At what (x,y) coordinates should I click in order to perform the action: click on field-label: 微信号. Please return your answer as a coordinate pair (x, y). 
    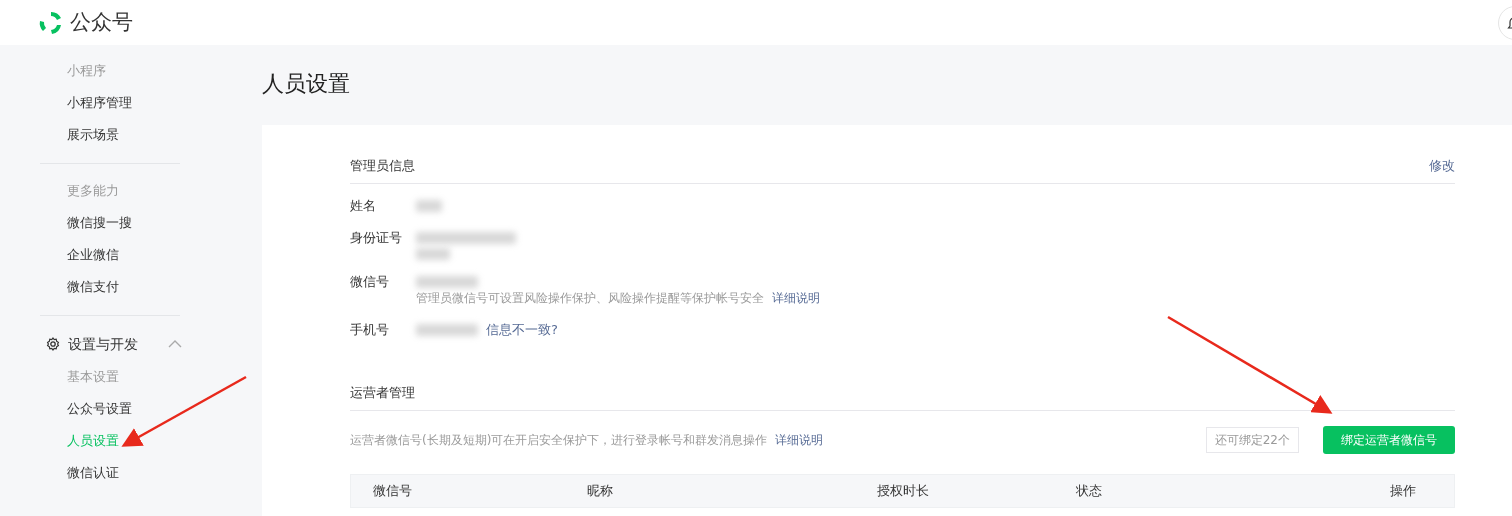
    Looking at the image, I should click on (370, 282).